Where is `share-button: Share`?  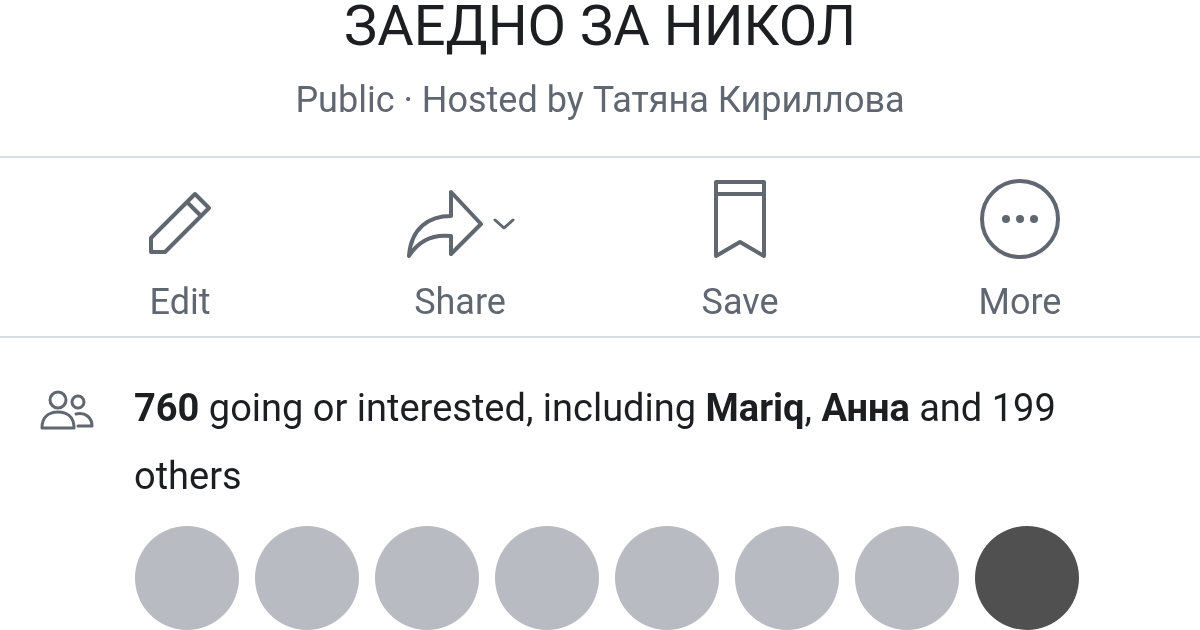
share-button: Share is located at coordinates (460, 247).